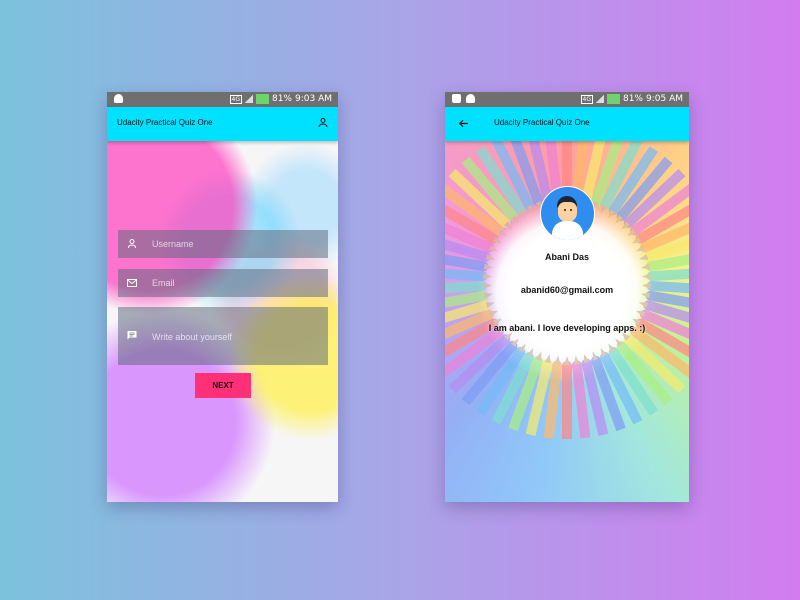 The image size is (800, 600). Describe the element at coordinates (132, 244) in the screenshot. I see `person-icon` at that location.